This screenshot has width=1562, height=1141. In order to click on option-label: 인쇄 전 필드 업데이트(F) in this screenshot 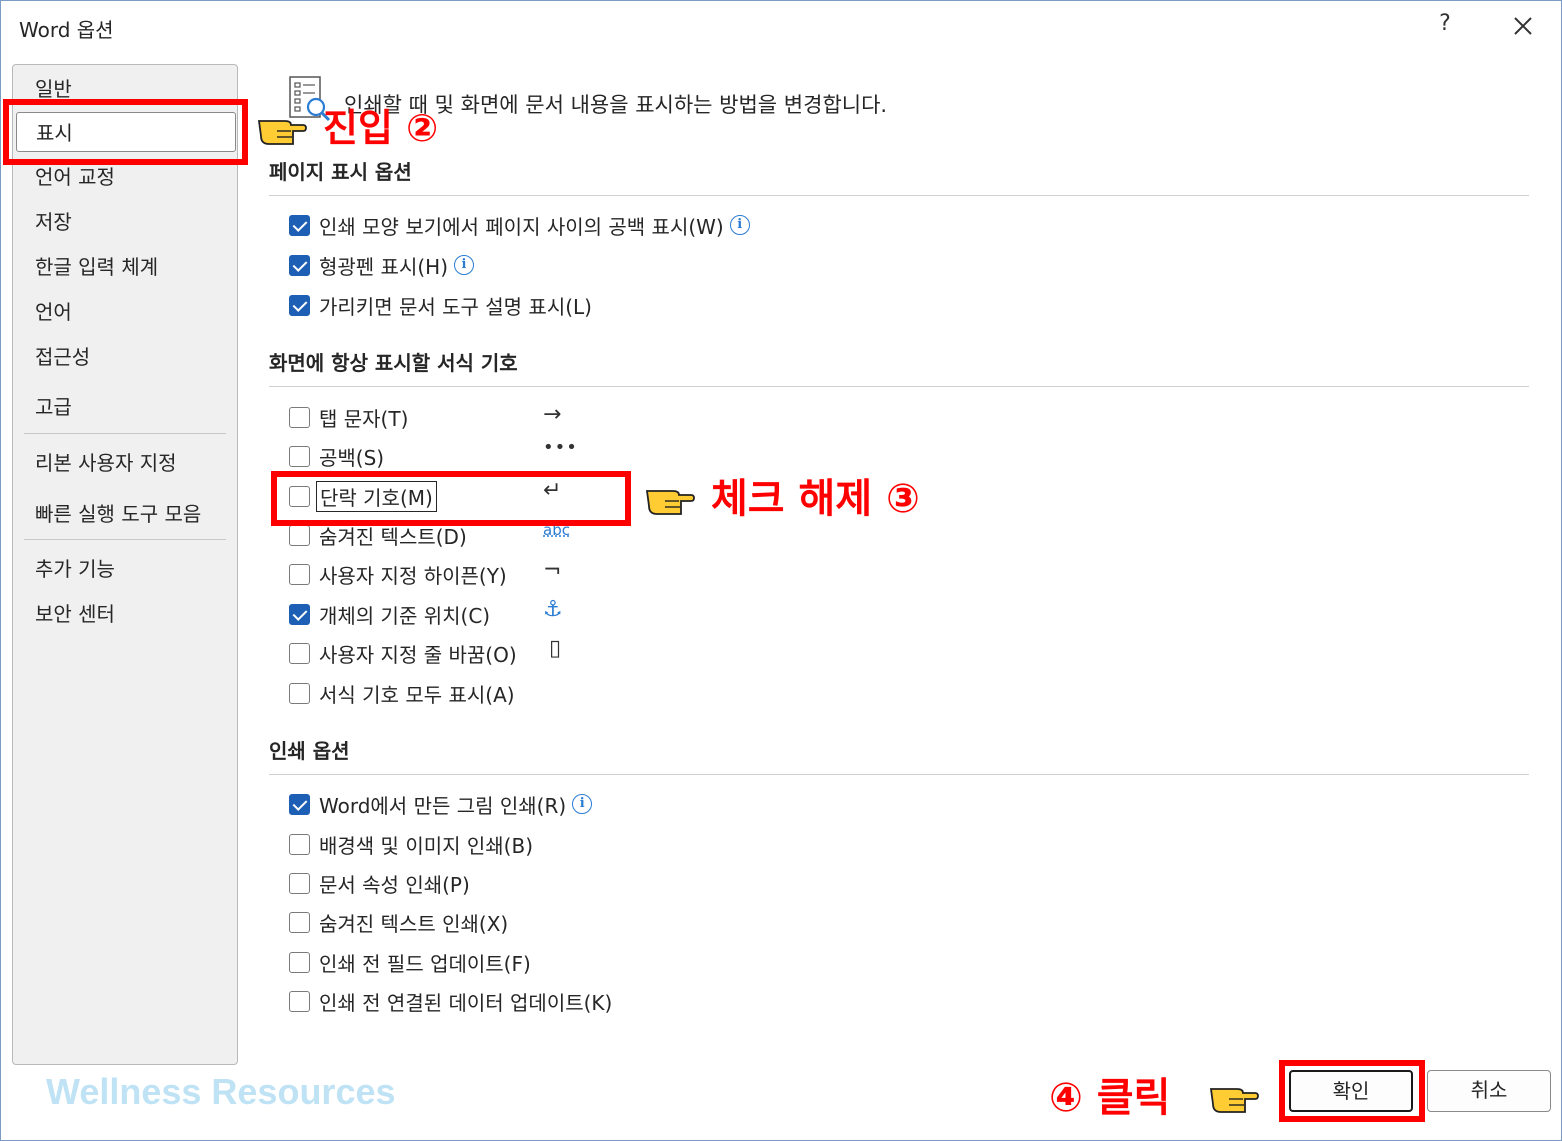, I will do `click(425, 963)`.